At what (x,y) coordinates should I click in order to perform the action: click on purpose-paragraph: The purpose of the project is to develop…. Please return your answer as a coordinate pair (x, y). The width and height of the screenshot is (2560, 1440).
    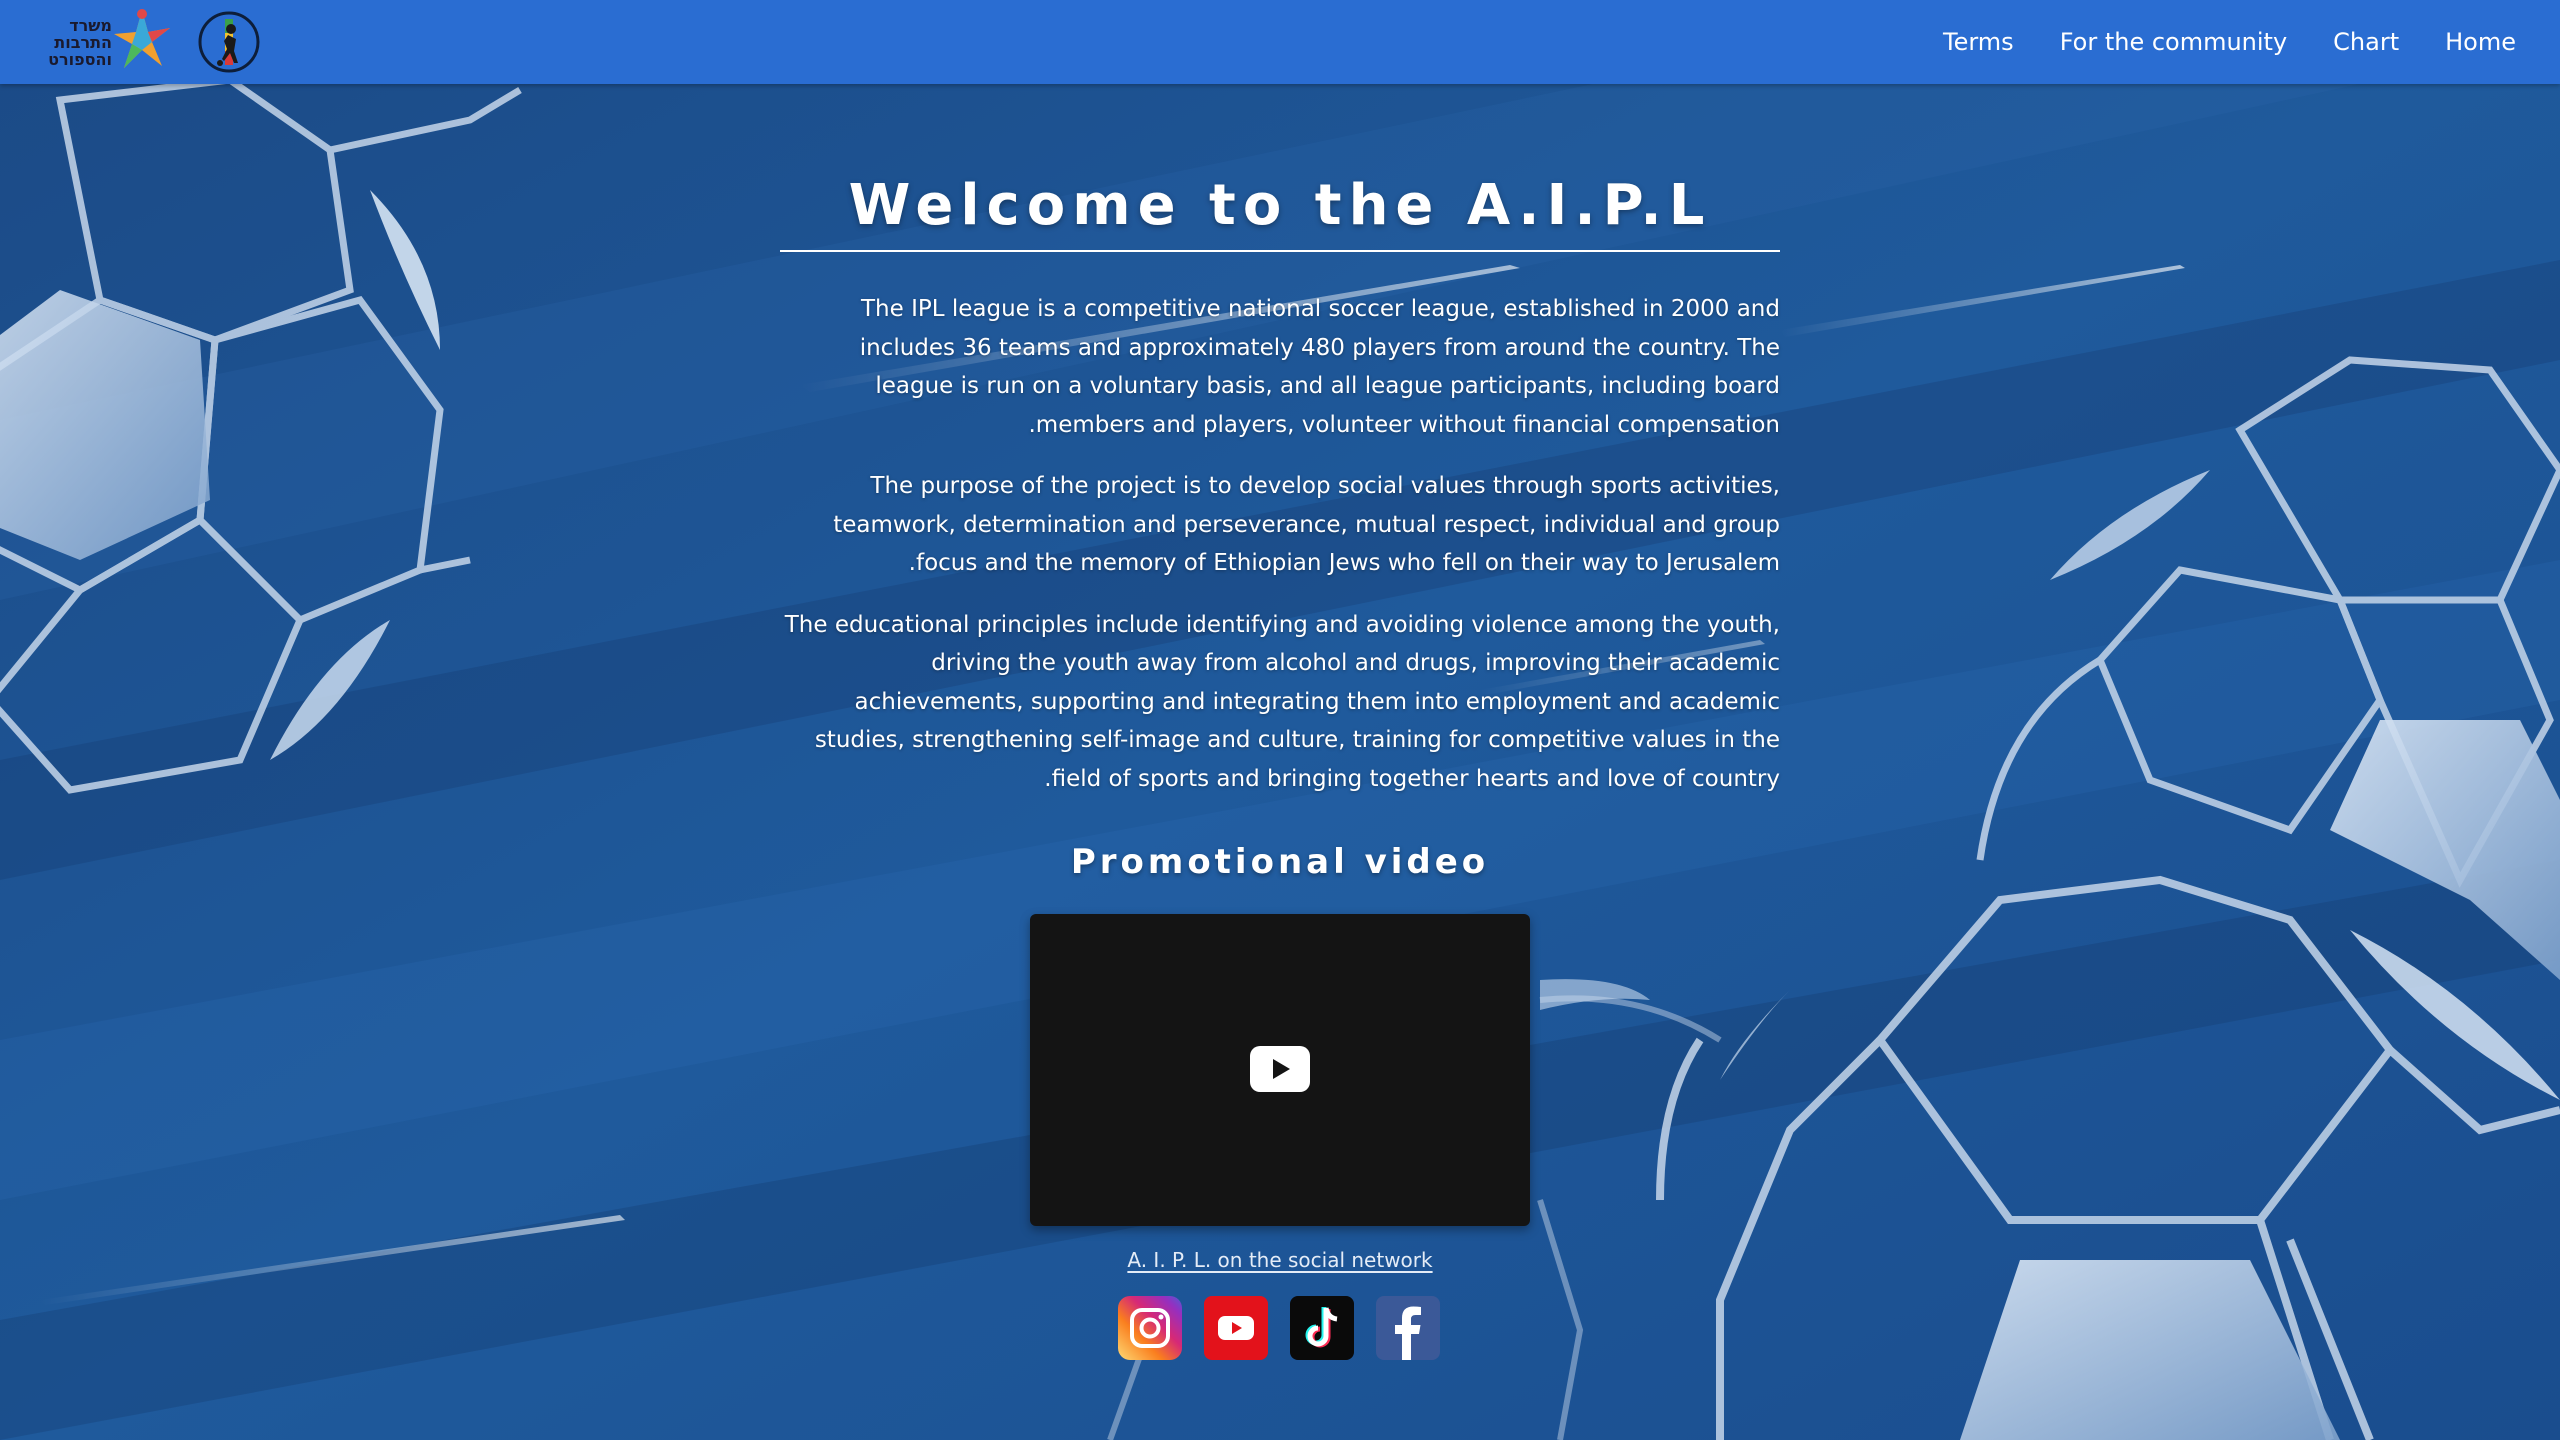
    Looking at the image, I should click on (1306, 524).